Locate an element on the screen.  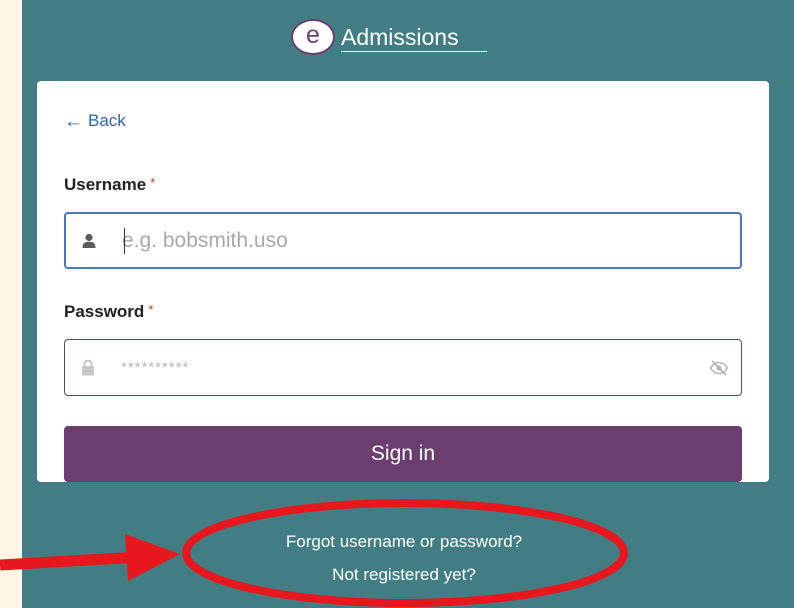
brand-name: Admissions is located at coordinates (414, 35).